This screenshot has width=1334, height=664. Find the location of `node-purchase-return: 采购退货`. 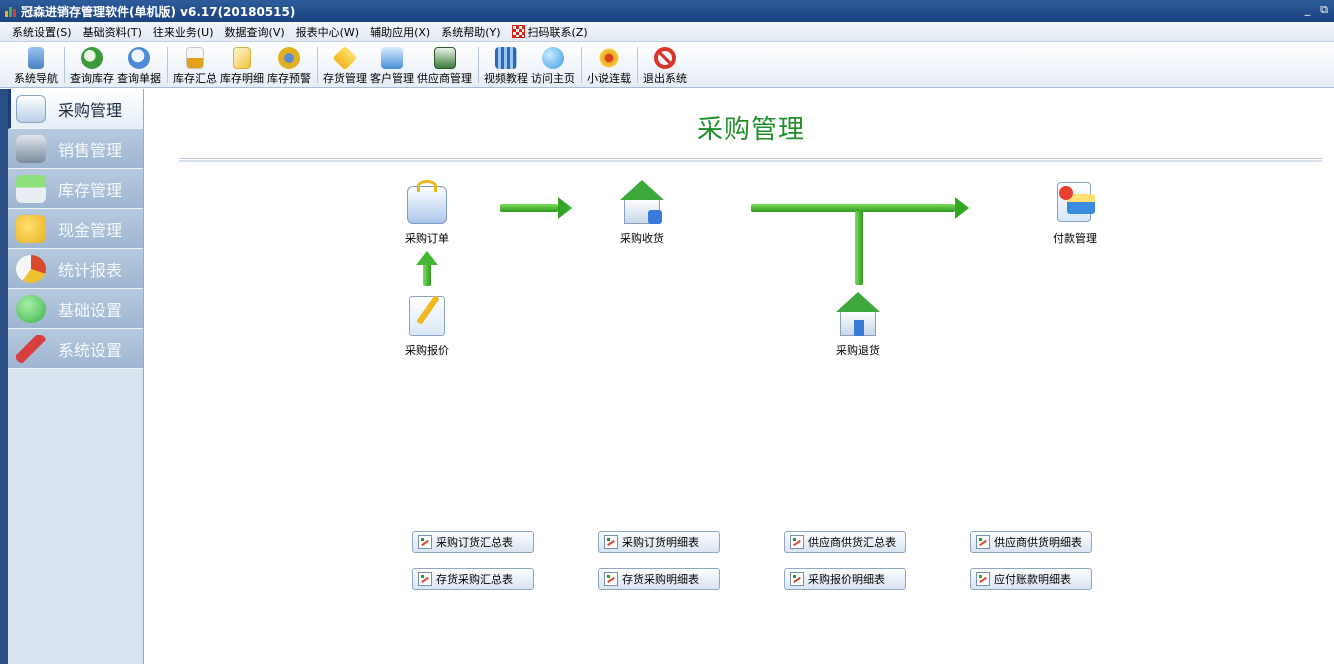

node-purchase-return: 采购退货 is located at coordinates (858, 325).